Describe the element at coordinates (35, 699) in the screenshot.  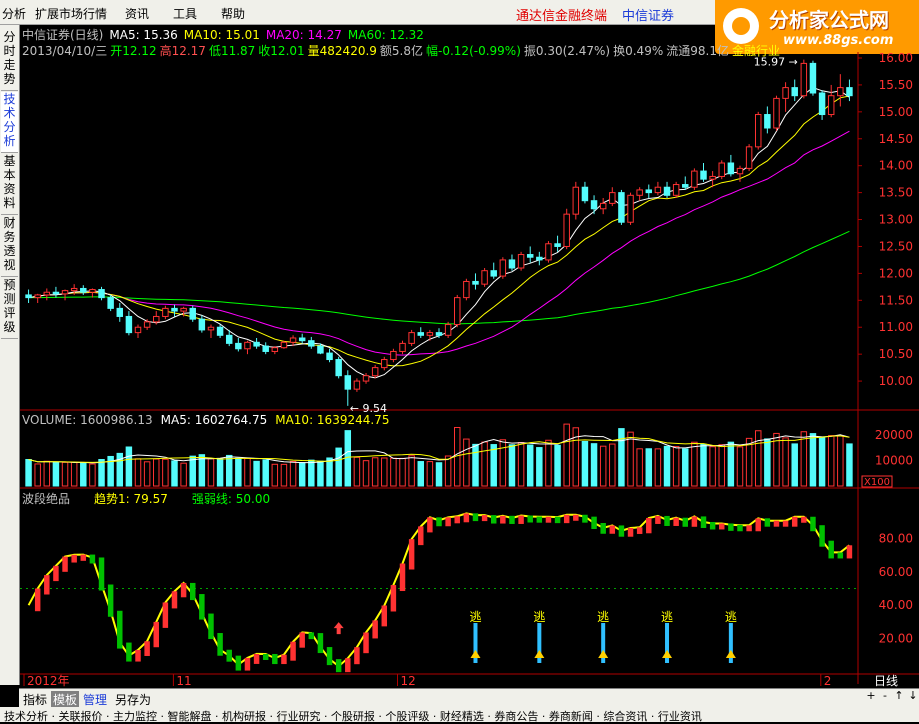
I see `indicator-button: 指标` at that location.